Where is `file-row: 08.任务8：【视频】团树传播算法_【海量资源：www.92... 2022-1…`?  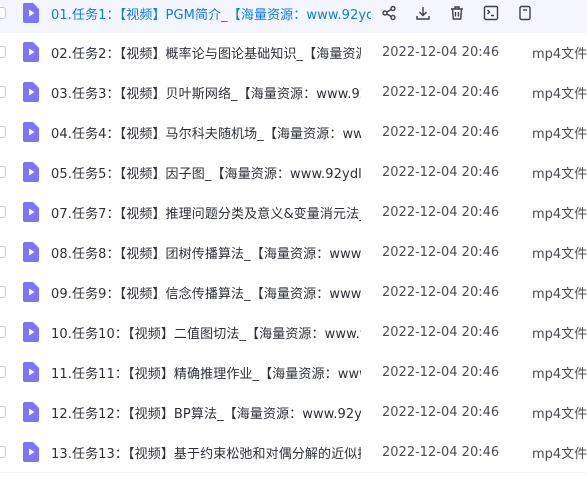 file-row: 08.任务8：【视频】团树传播算法_【海量资源：www.92... 2022-1… is located at coordinates (293, 252).